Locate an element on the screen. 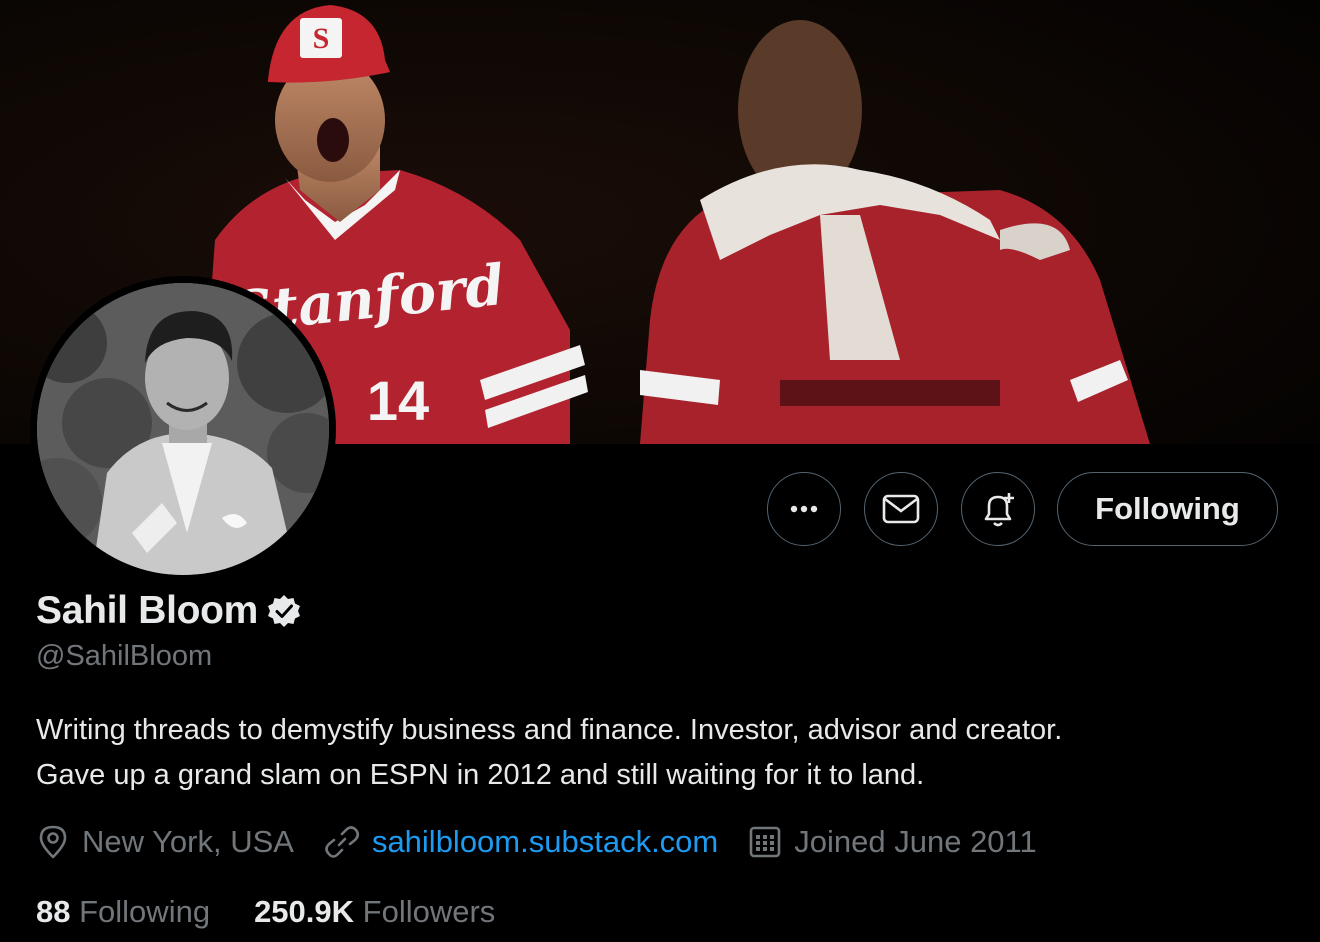 Image resolution: width=1320 pixels, height=942 pixels. followers-label: Followers is located at coordinates (429, 911).